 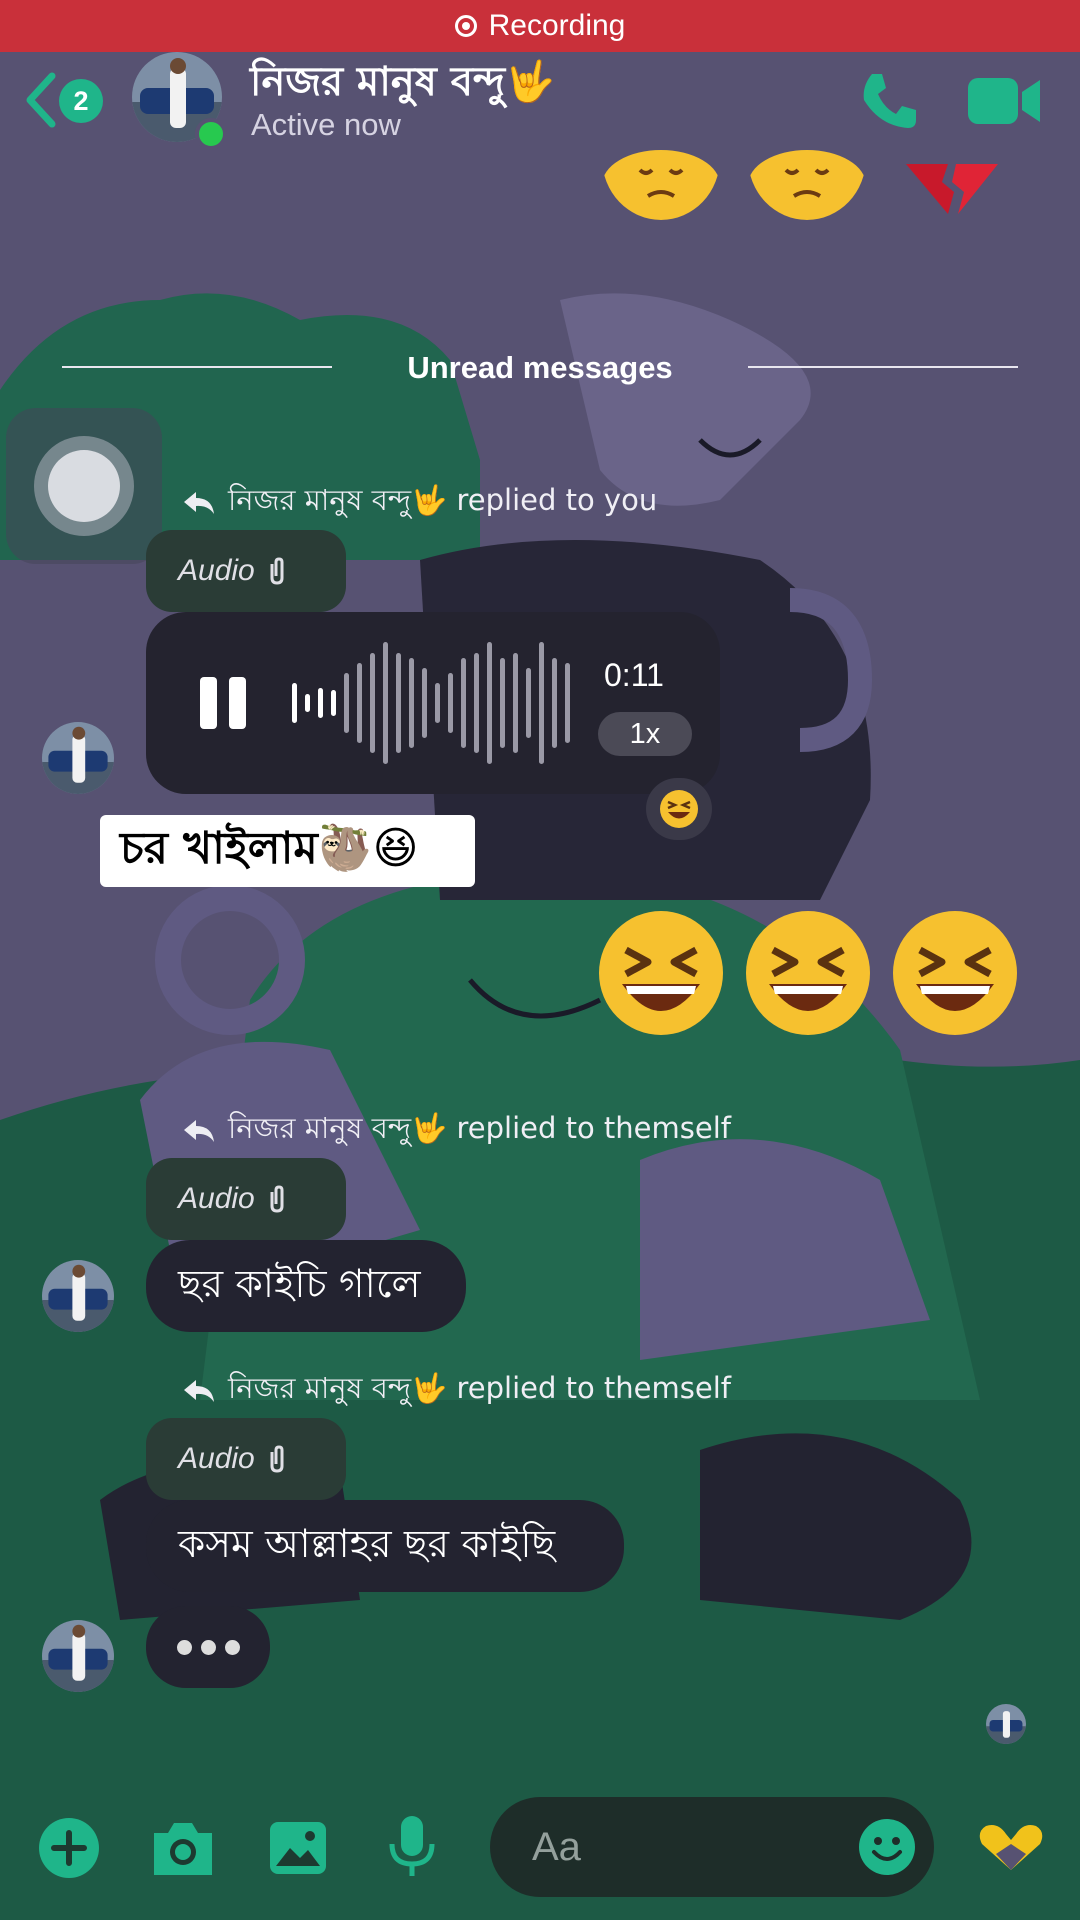 I want to click on unread-messages-divider: Unread messages, so click(x=540, y=367).